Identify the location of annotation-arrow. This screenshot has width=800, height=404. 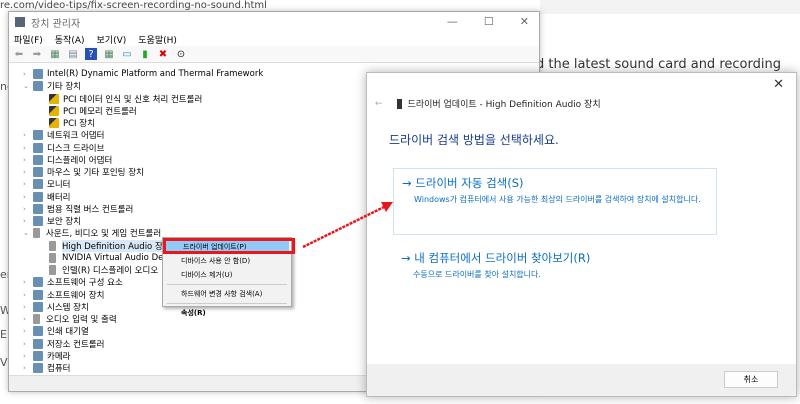
(347, 225).